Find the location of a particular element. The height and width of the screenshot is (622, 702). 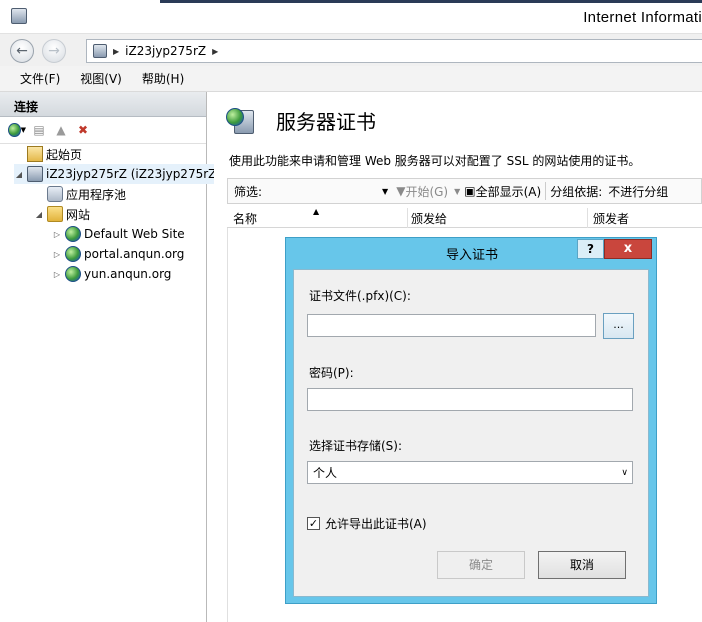

folder-icon is located at coordinates (55, 214).